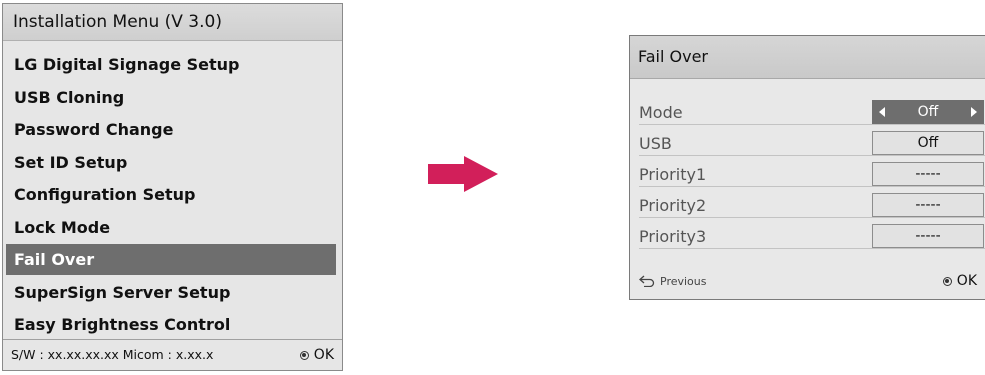 The width and height of the screenshot is (985, 375). I want to click on version-info: S/W : xx.xx.xx.xx Micom : x.xx.x, so click(112, 354).